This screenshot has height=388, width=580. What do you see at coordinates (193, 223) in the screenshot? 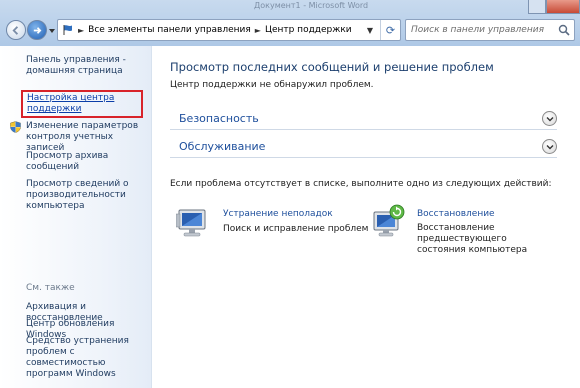
I see `troubleshooting-monitor-icon` at bounding box center [193, 223].